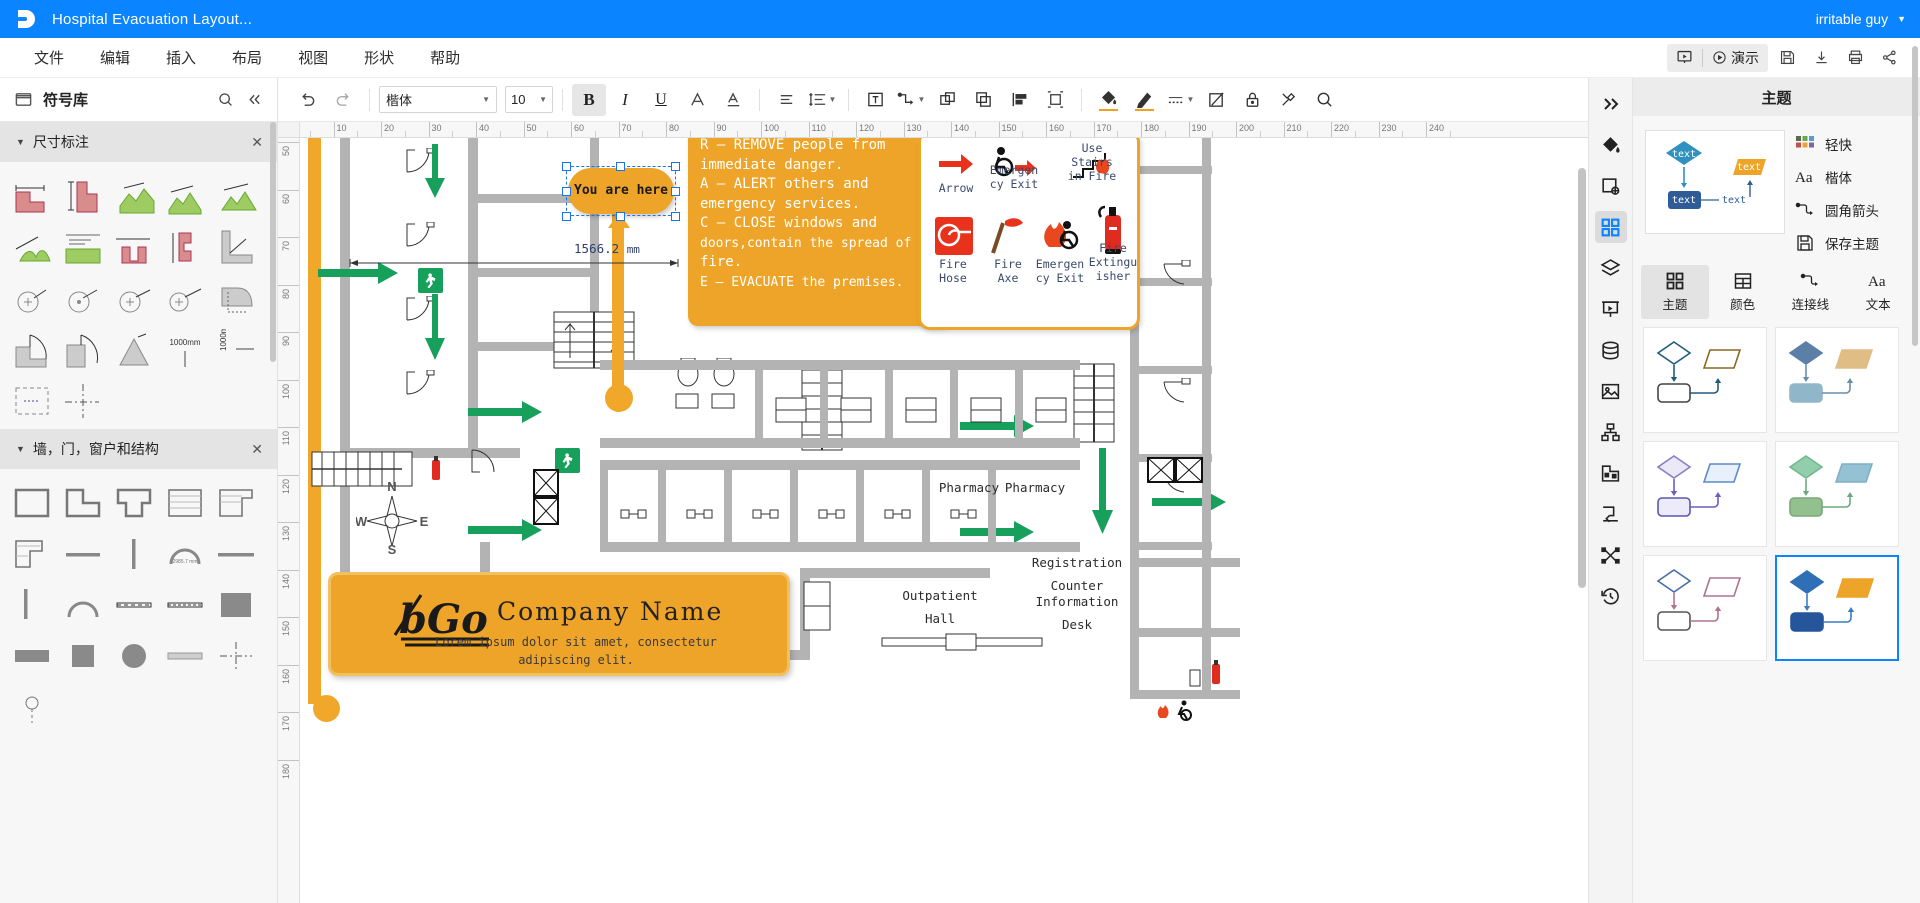 Image resolution: width=1920 pixels, height=903 pixels. I want to click on menu-insert: 插入, so click(181, 57).